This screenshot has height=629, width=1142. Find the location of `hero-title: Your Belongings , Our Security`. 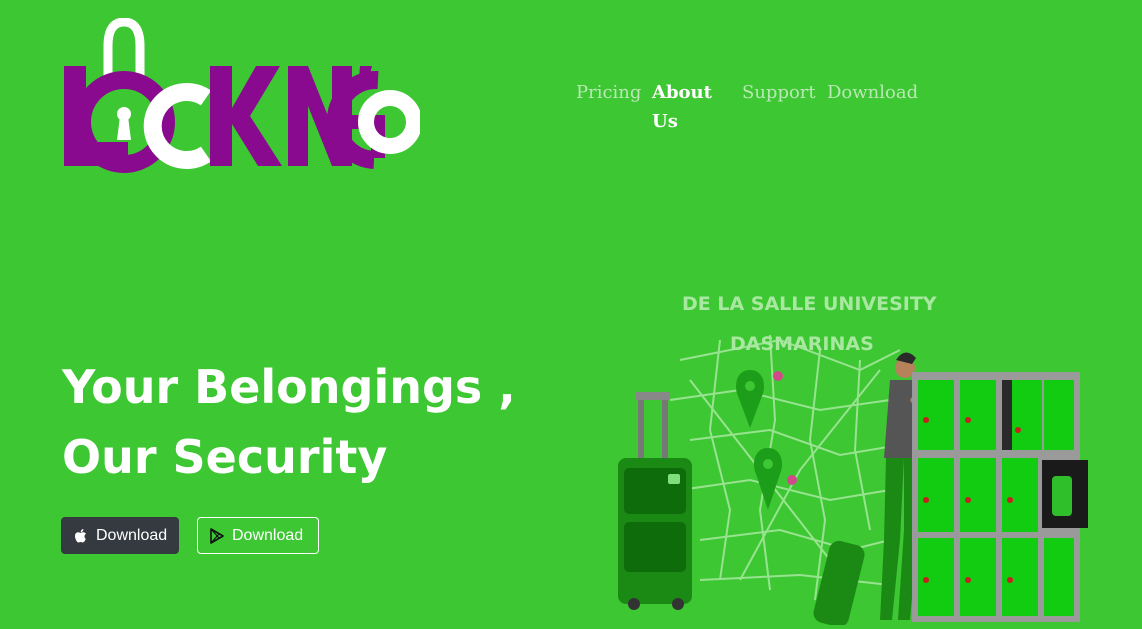

hero-title: Your Belongings , Our Security is located at coordinates (289, 422).